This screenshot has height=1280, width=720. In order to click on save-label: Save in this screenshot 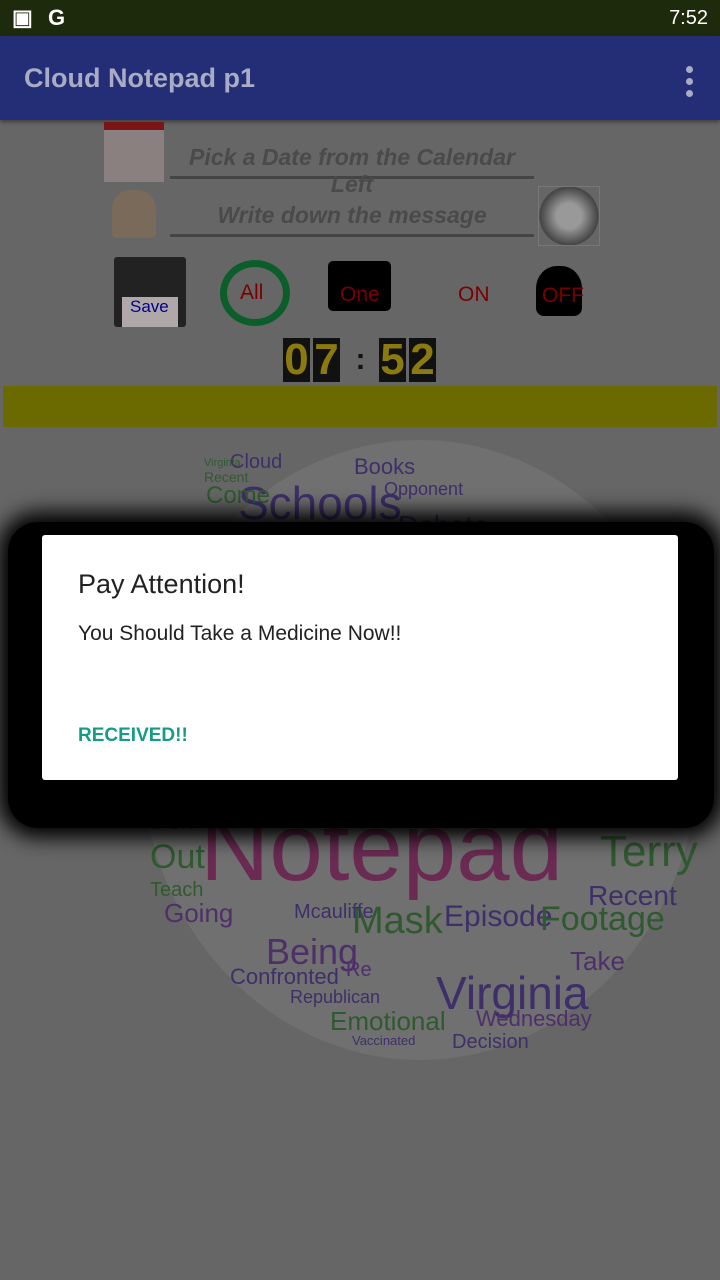, I will do `click(149, 306)`.